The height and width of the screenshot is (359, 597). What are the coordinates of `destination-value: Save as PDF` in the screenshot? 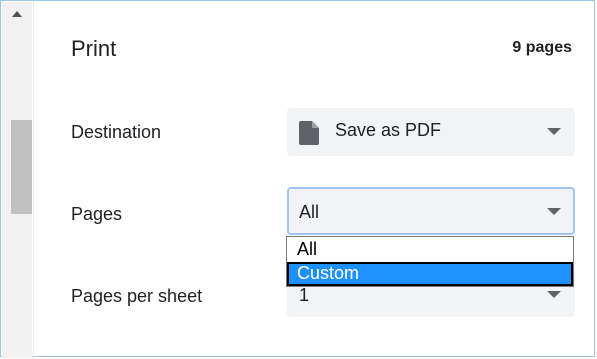 It's located at (388, 130).